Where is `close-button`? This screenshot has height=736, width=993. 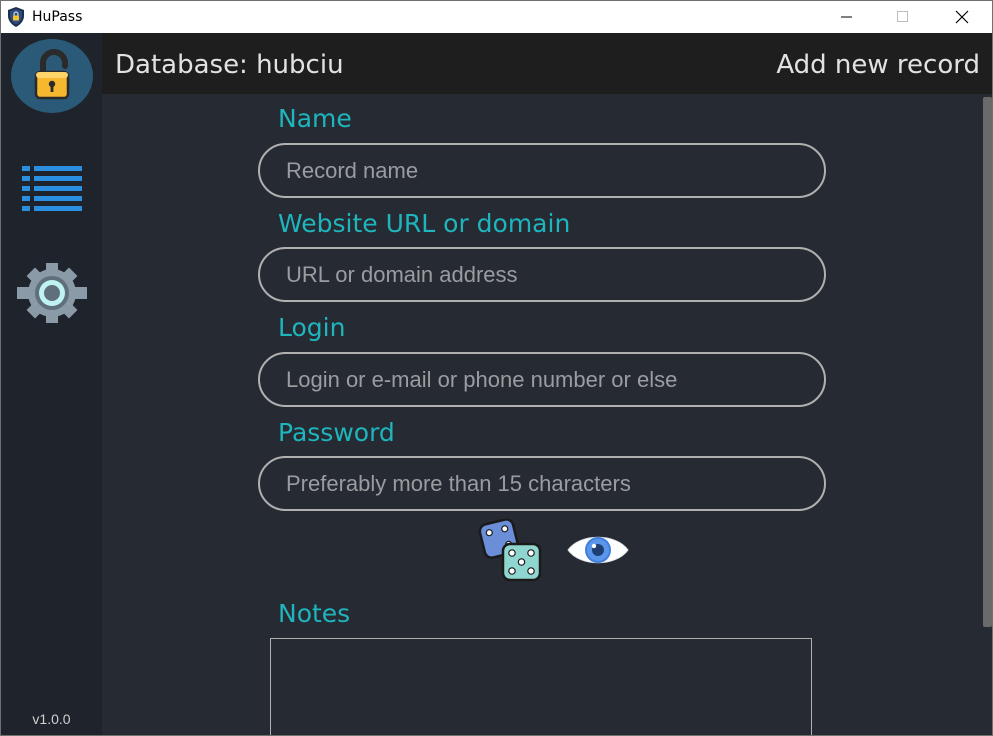 close-button is located at coordinates (962, 17).